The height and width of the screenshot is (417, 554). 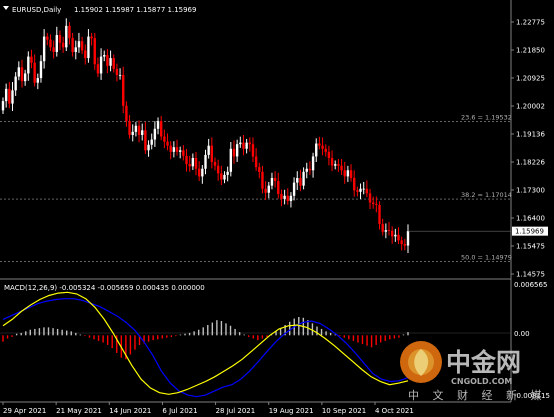 I want to click on current-price-value: 1.15969, so click(x=529, y=232).